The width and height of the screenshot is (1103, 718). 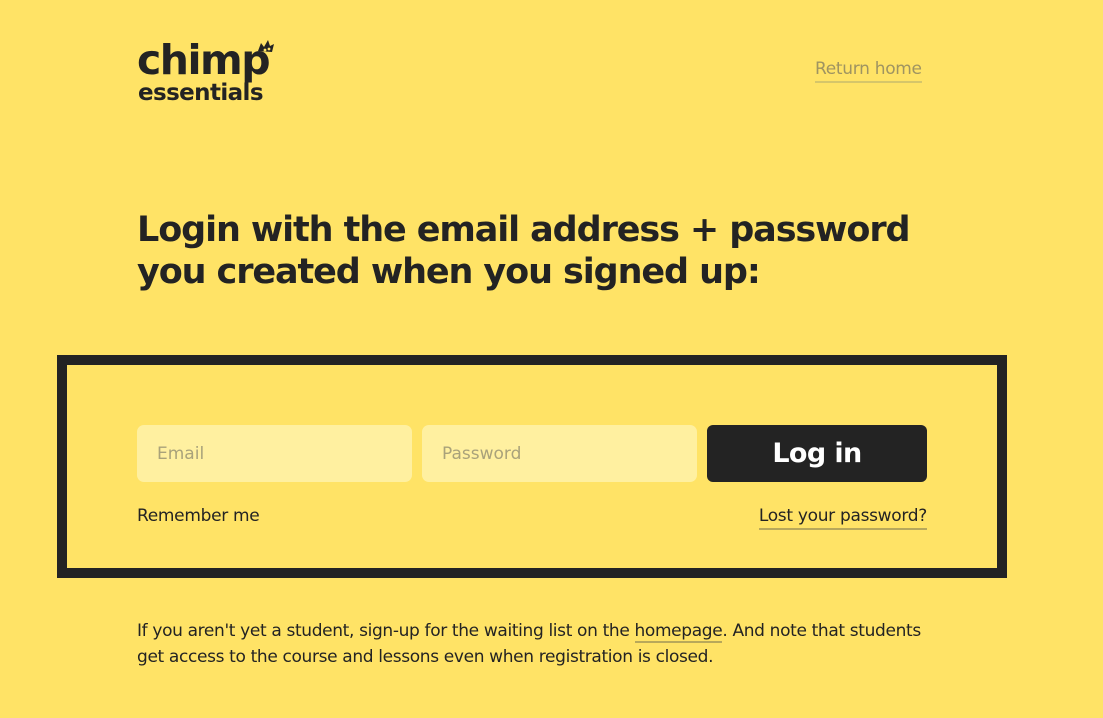 What do you see at coordinates (204, 60) in the screenshot?
I see `logo-wordmark-chimp: chimp` at bounding box center [204, 60].